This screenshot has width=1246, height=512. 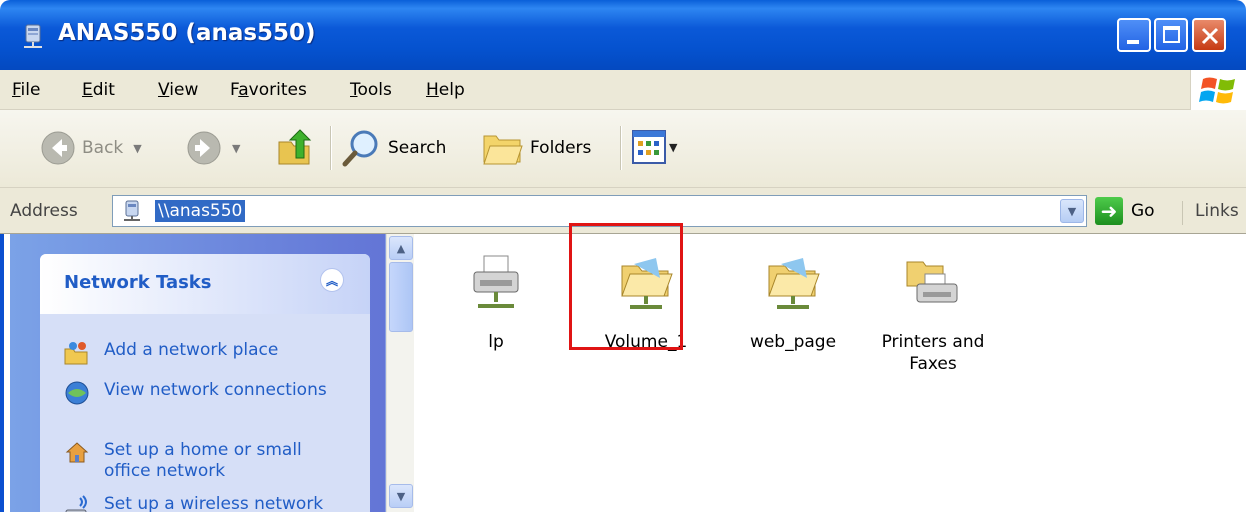 What do you see at coordinates (1125, 211) in the screenshot?
I see `go-button: ➜ Go` at bounding box center [1125, 211].